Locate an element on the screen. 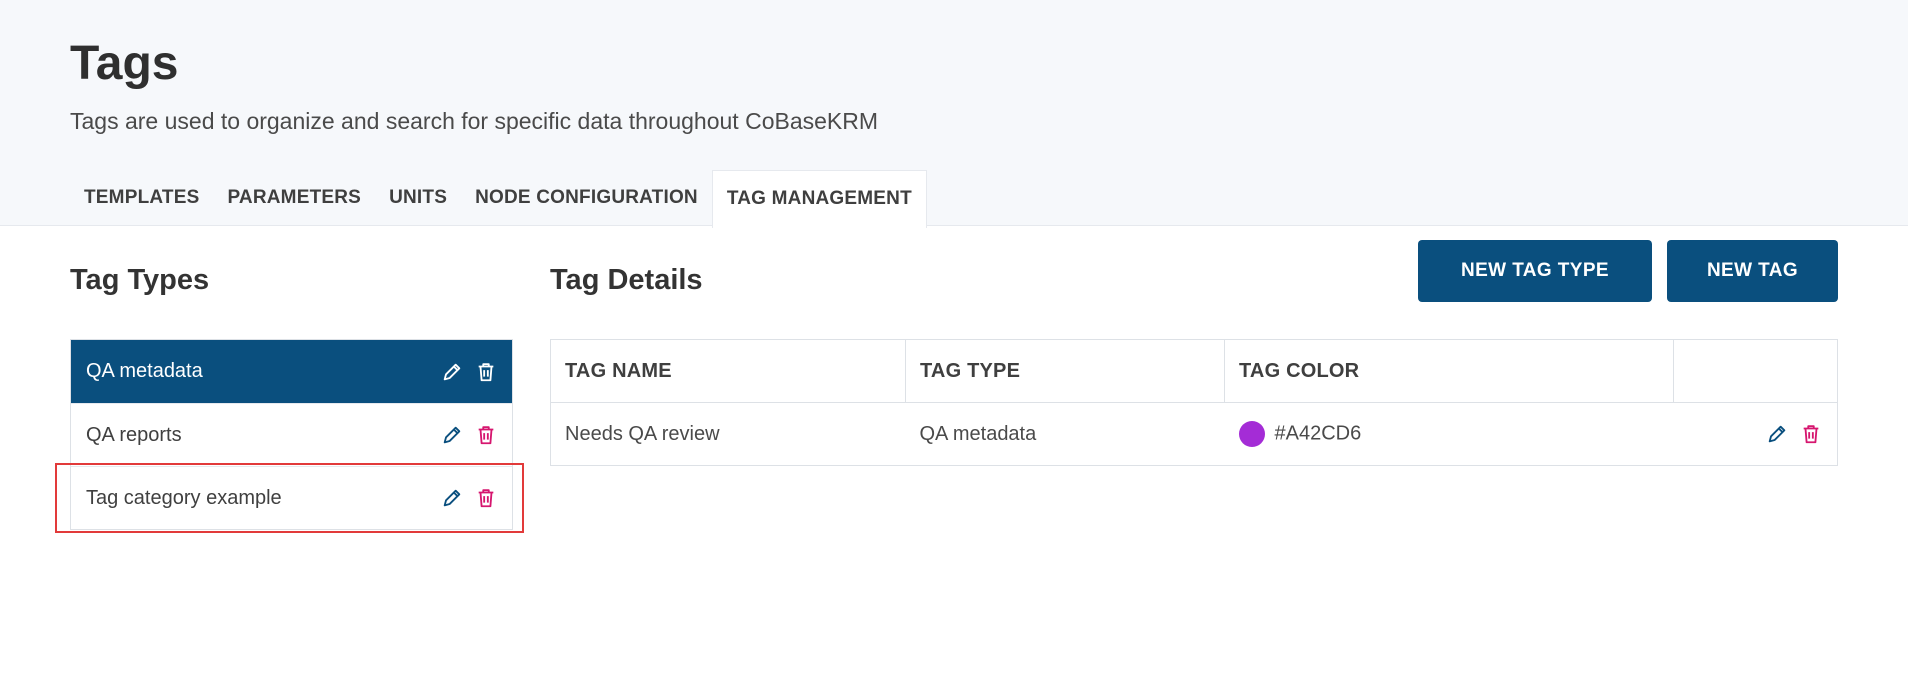  tab-templates: TEMPLATES is located at coordinates (141, 198).